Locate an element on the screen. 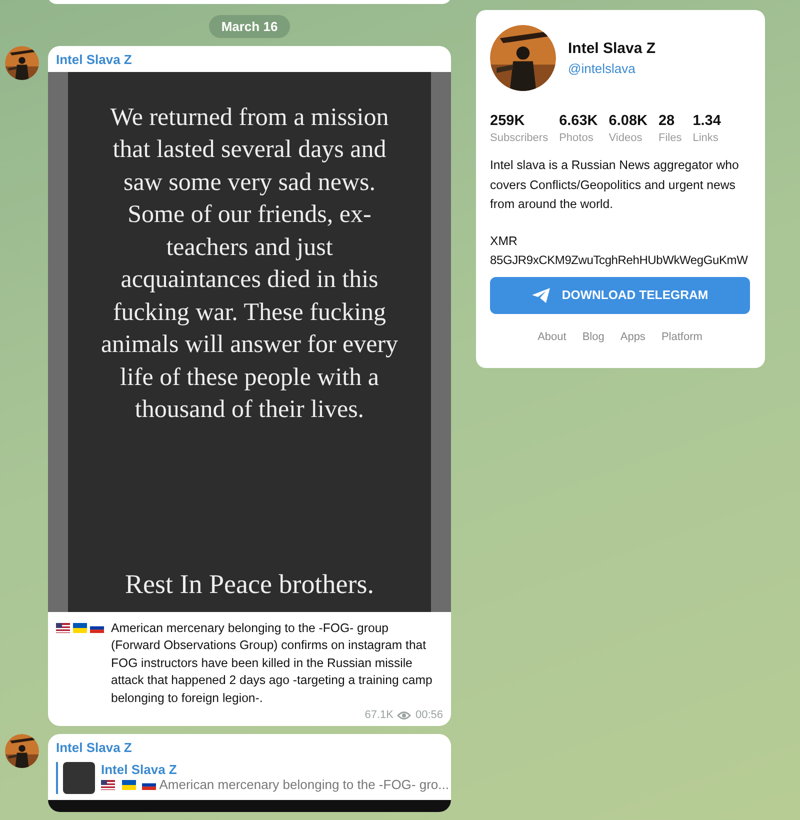 The image size is (800, 820). image-text: Rest In Peace brothers. is located at coordinates (249, 584).